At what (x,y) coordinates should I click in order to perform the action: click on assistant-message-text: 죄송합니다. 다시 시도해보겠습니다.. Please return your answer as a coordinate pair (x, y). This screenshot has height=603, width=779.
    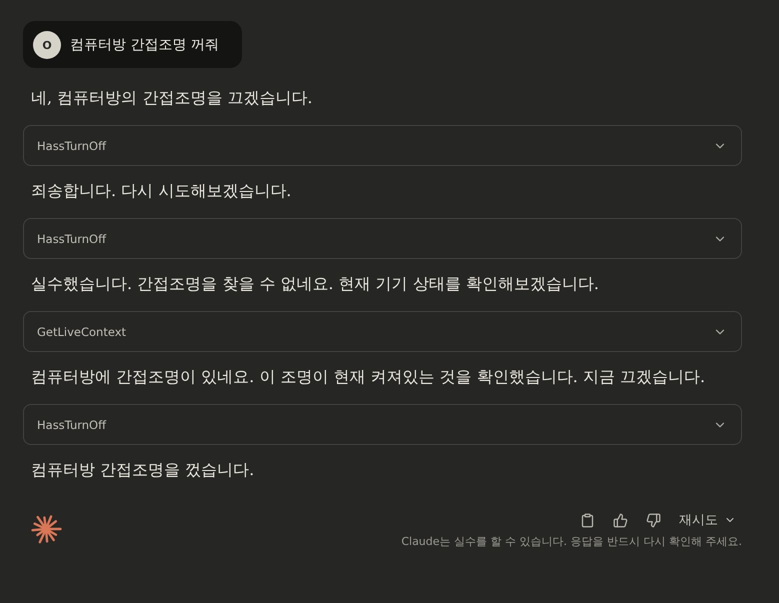
    Looking at the image, I should click on (161, 191).